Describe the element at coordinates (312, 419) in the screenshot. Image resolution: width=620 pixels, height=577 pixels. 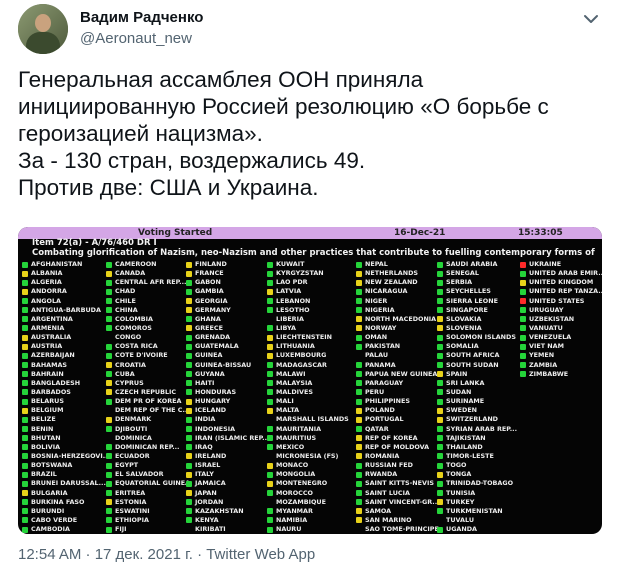
I see `country-name: MARSHALL ISLANDS` at that location.